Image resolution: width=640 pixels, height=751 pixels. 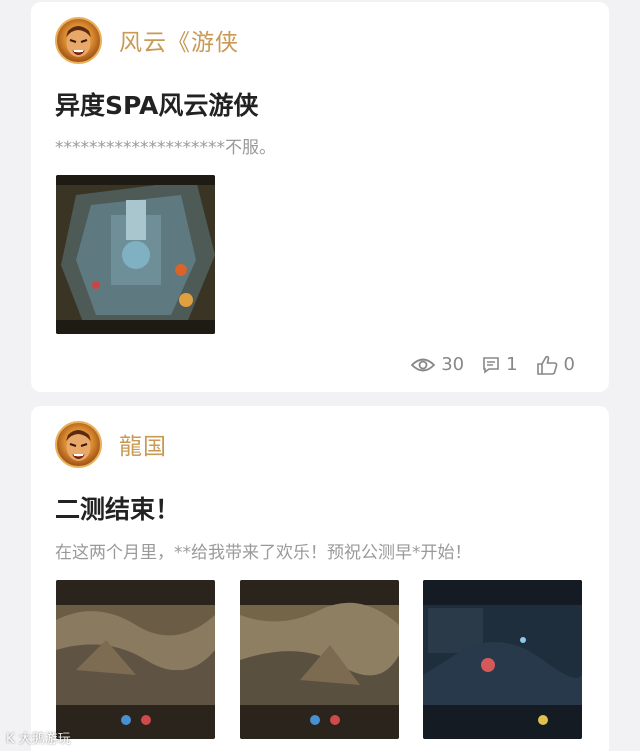 I want to click on comment-count: 1, so click(x=500, y=364).